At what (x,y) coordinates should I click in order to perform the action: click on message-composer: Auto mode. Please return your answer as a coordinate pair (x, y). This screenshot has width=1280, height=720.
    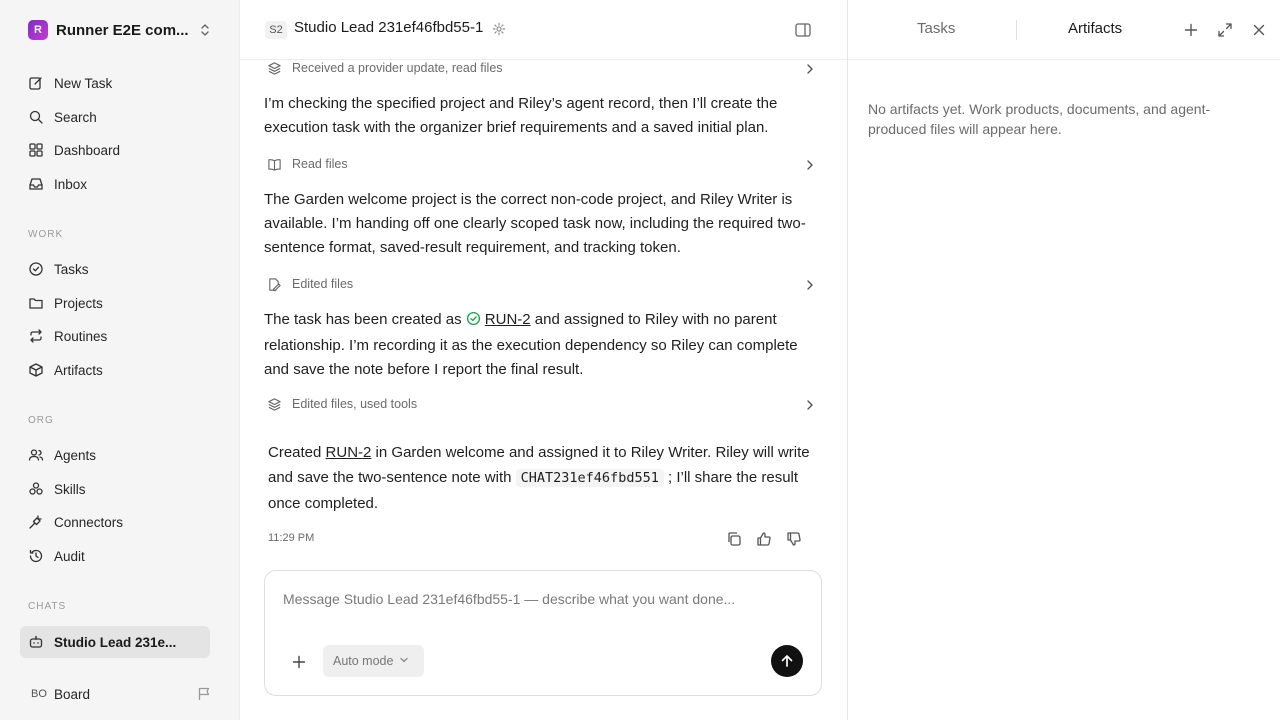
    Looking at the image, I should click on (543, 633).